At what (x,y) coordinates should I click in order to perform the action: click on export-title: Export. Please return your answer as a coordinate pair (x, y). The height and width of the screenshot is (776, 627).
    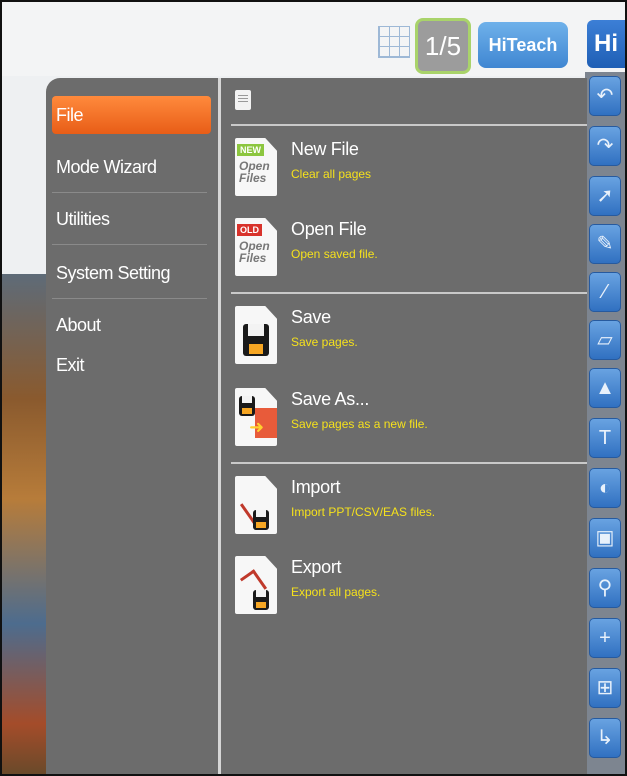
    Looking at the image, I should click on (316, 567).